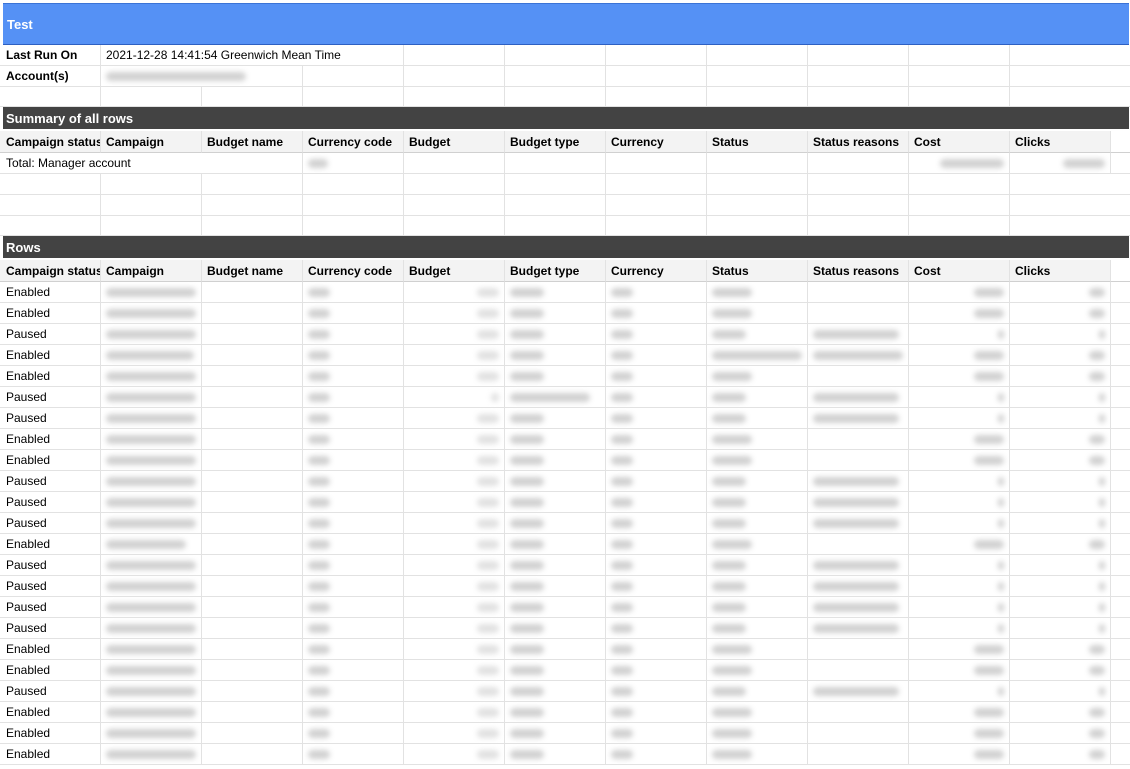 The width and height of the screenshot is (1130, 769). What do you see at coordinates (959, 142) in the screenshot?
I see `column-header: Cost` at bounding box center [959, 142].